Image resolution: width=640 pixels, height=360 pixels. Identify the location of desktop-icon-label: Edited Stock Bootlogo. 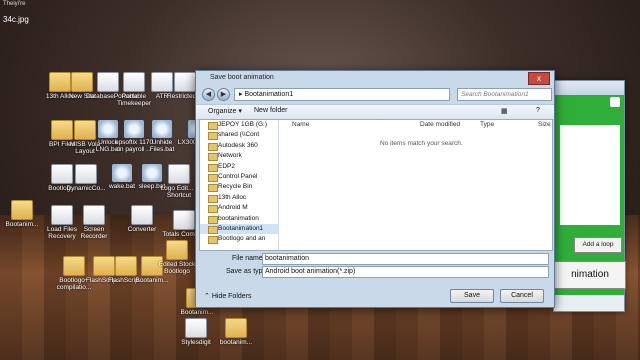
(177, 268).